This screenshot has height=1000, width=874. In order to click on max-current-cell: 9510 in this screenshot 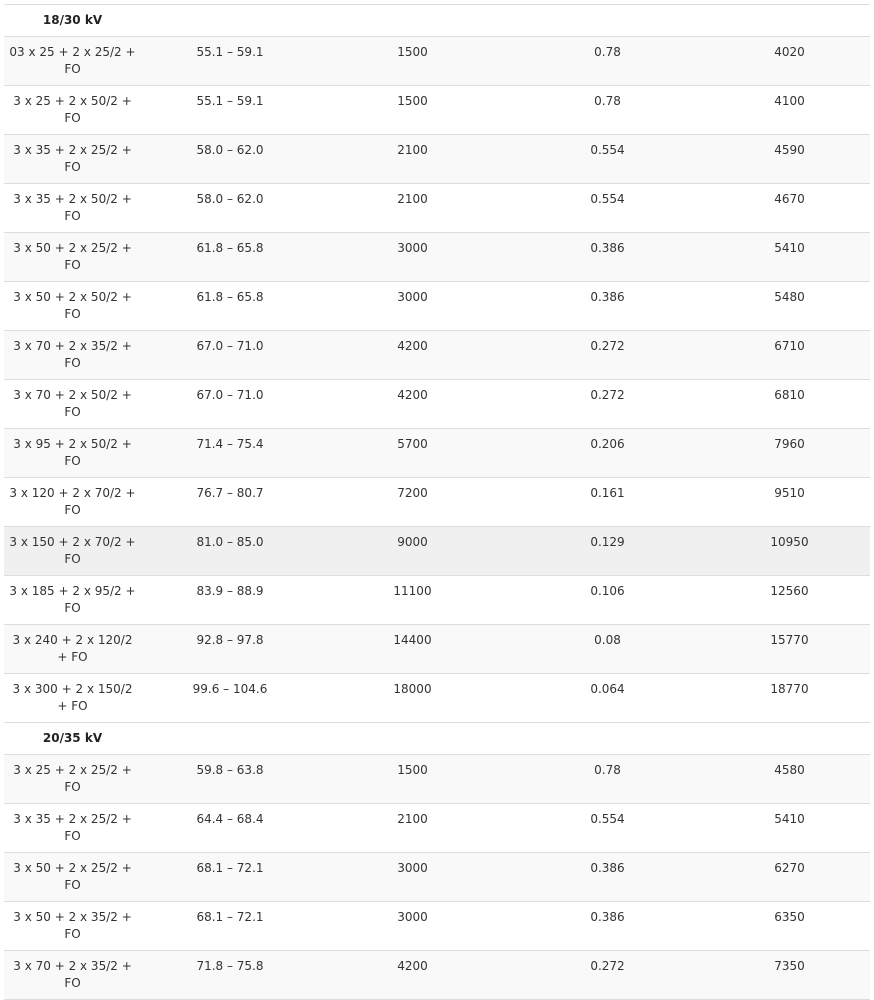, I will do `click(789, 502)`.